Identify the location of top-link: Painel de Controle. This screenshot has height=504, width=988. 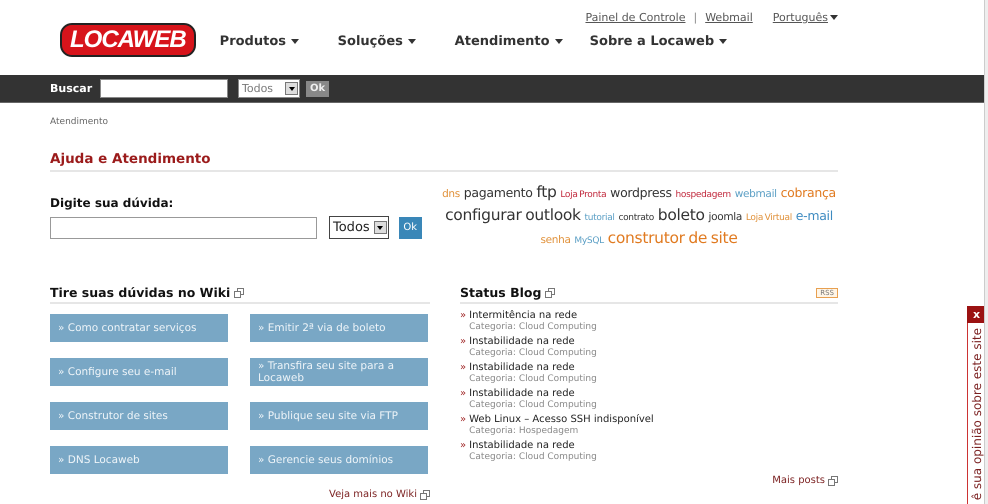
(635, 17).